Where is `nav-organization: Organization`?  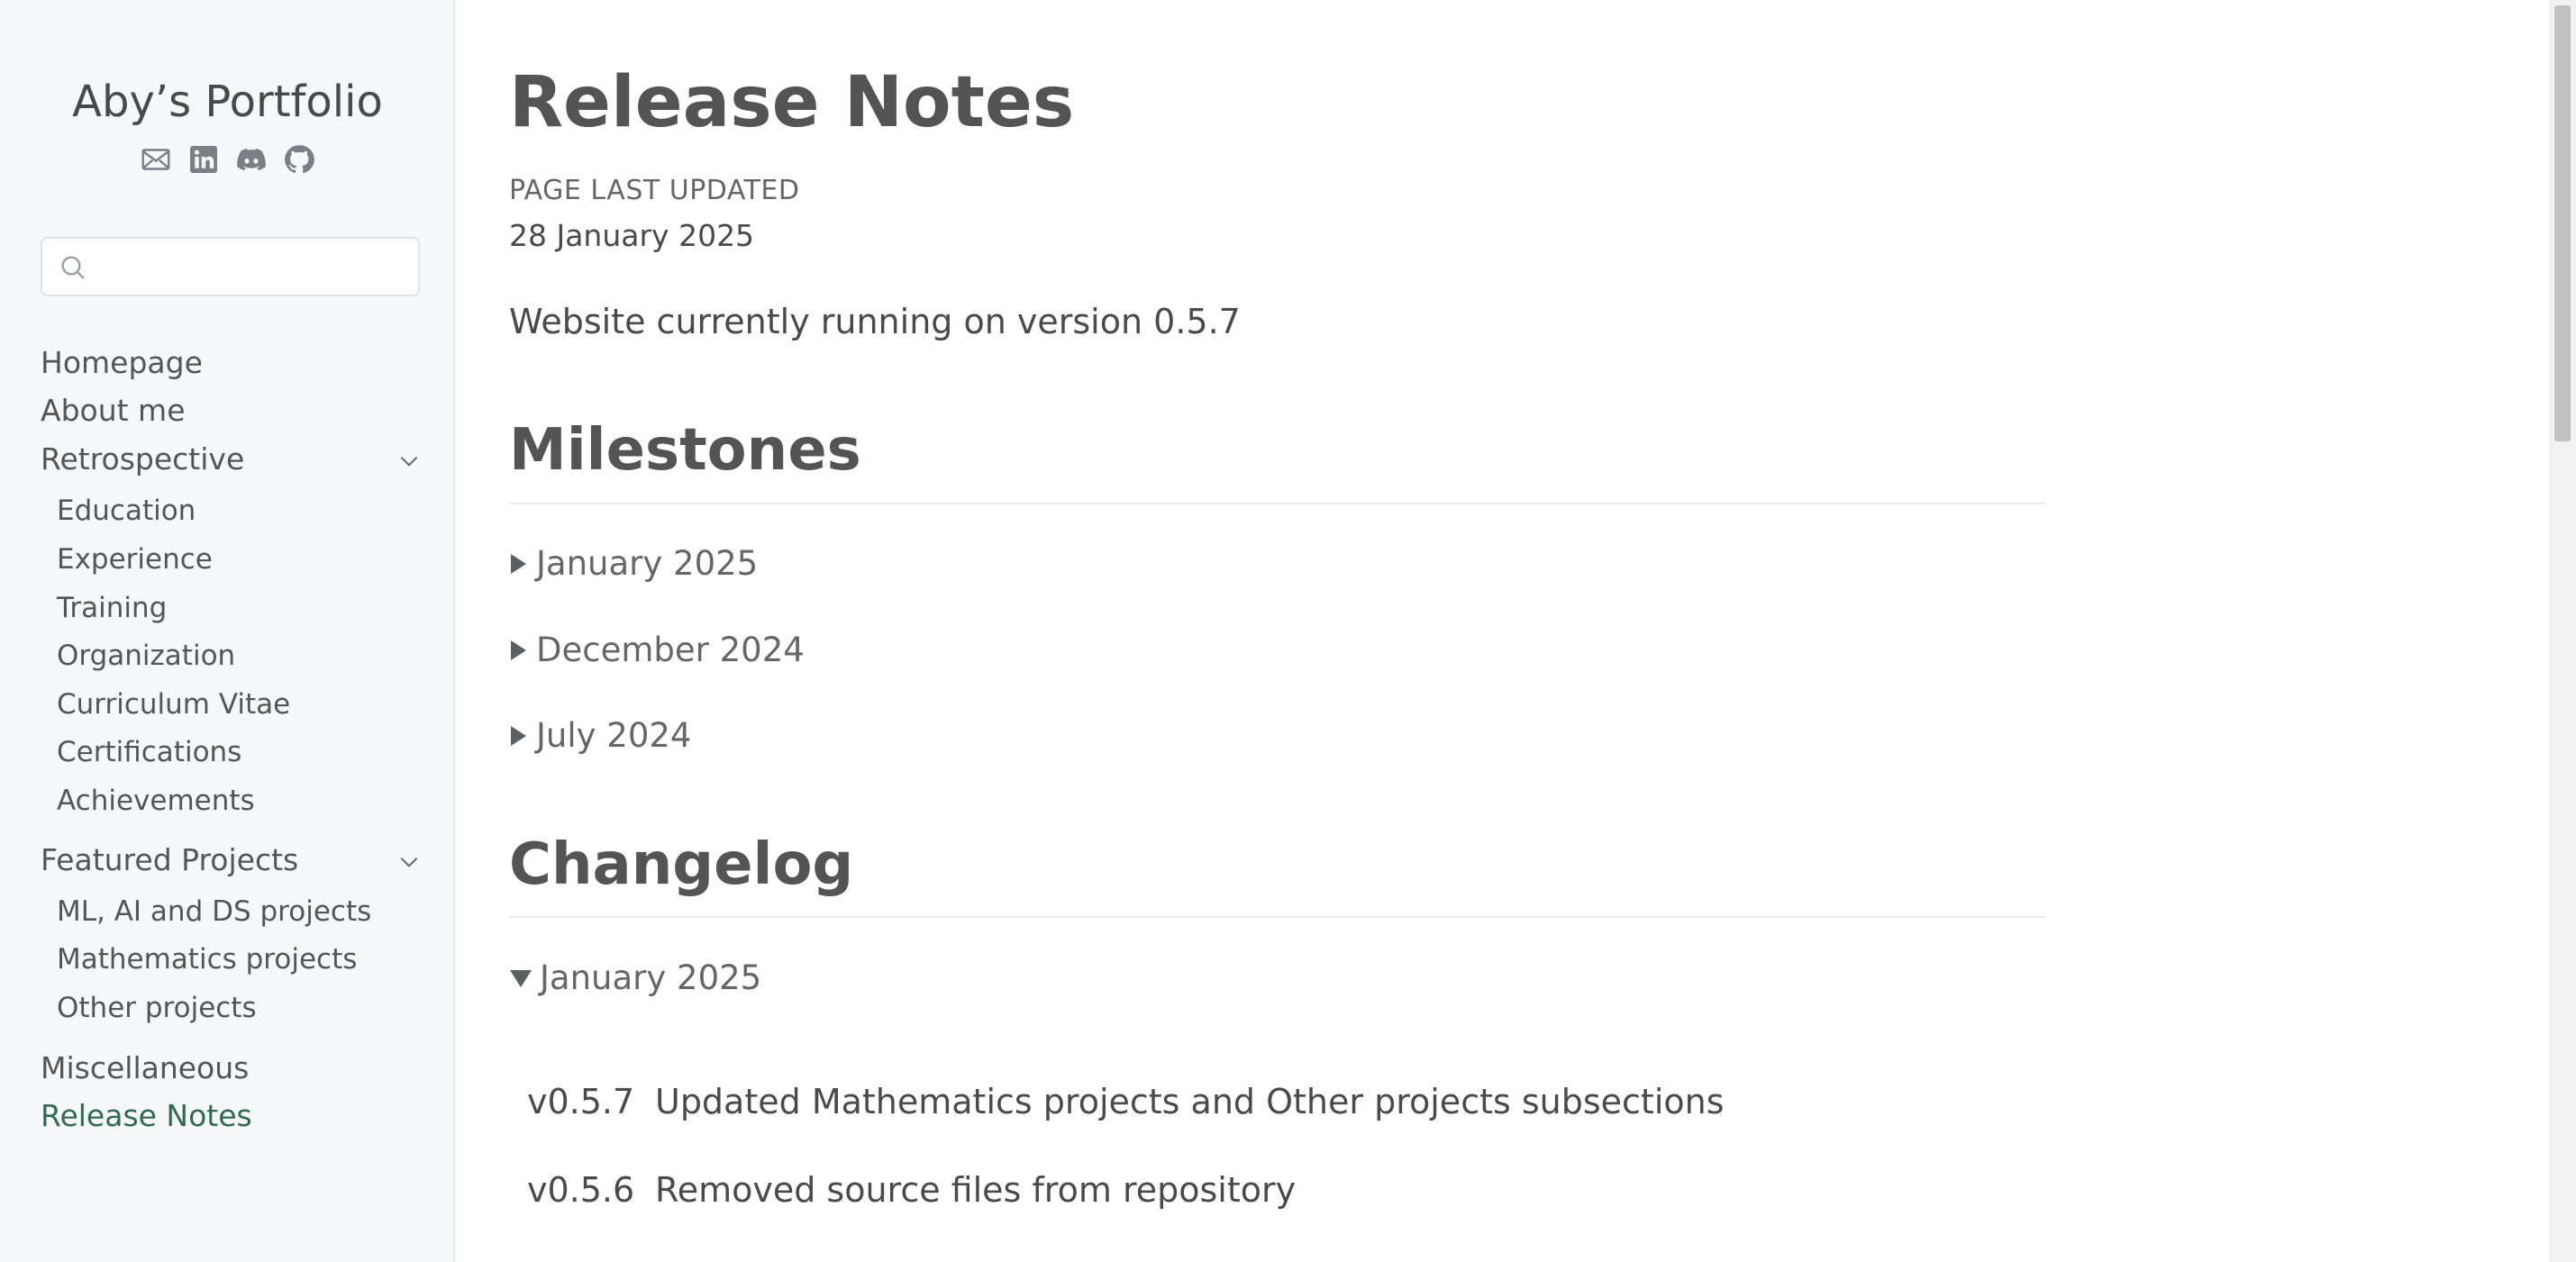 nav-organization: Organization is located at coordinates (146, 656).